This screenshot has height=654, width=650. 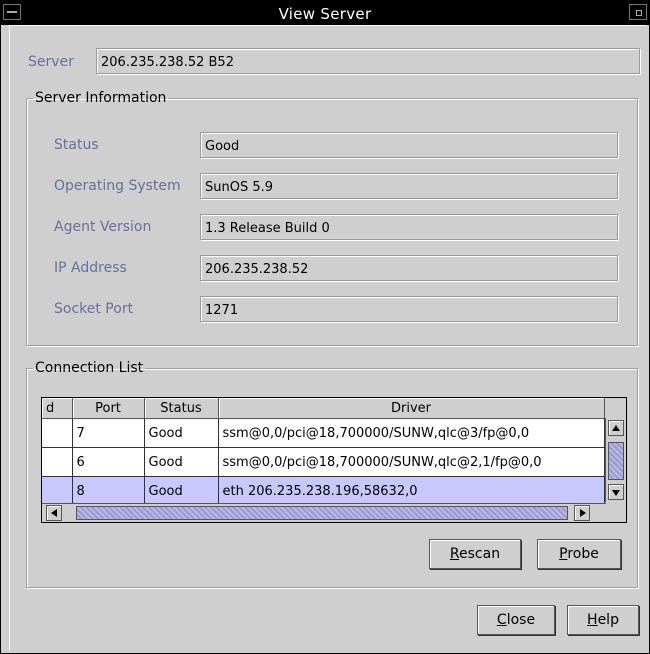 What do you see at coordinates (454, 554) in the screenshot?
I see `rescan-mnemonic: R` at bounding box center [454, 554].